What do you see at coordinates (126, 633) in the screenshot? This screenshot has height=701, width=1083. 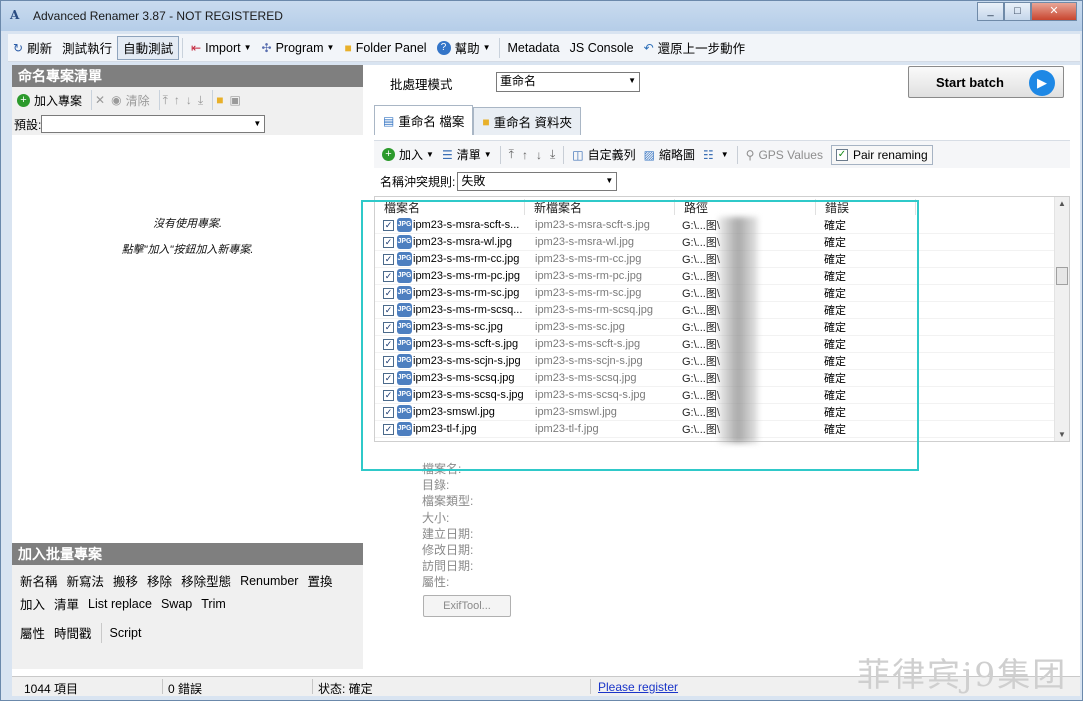 I see `batch-script: Script` at bounding box center [126, 633].